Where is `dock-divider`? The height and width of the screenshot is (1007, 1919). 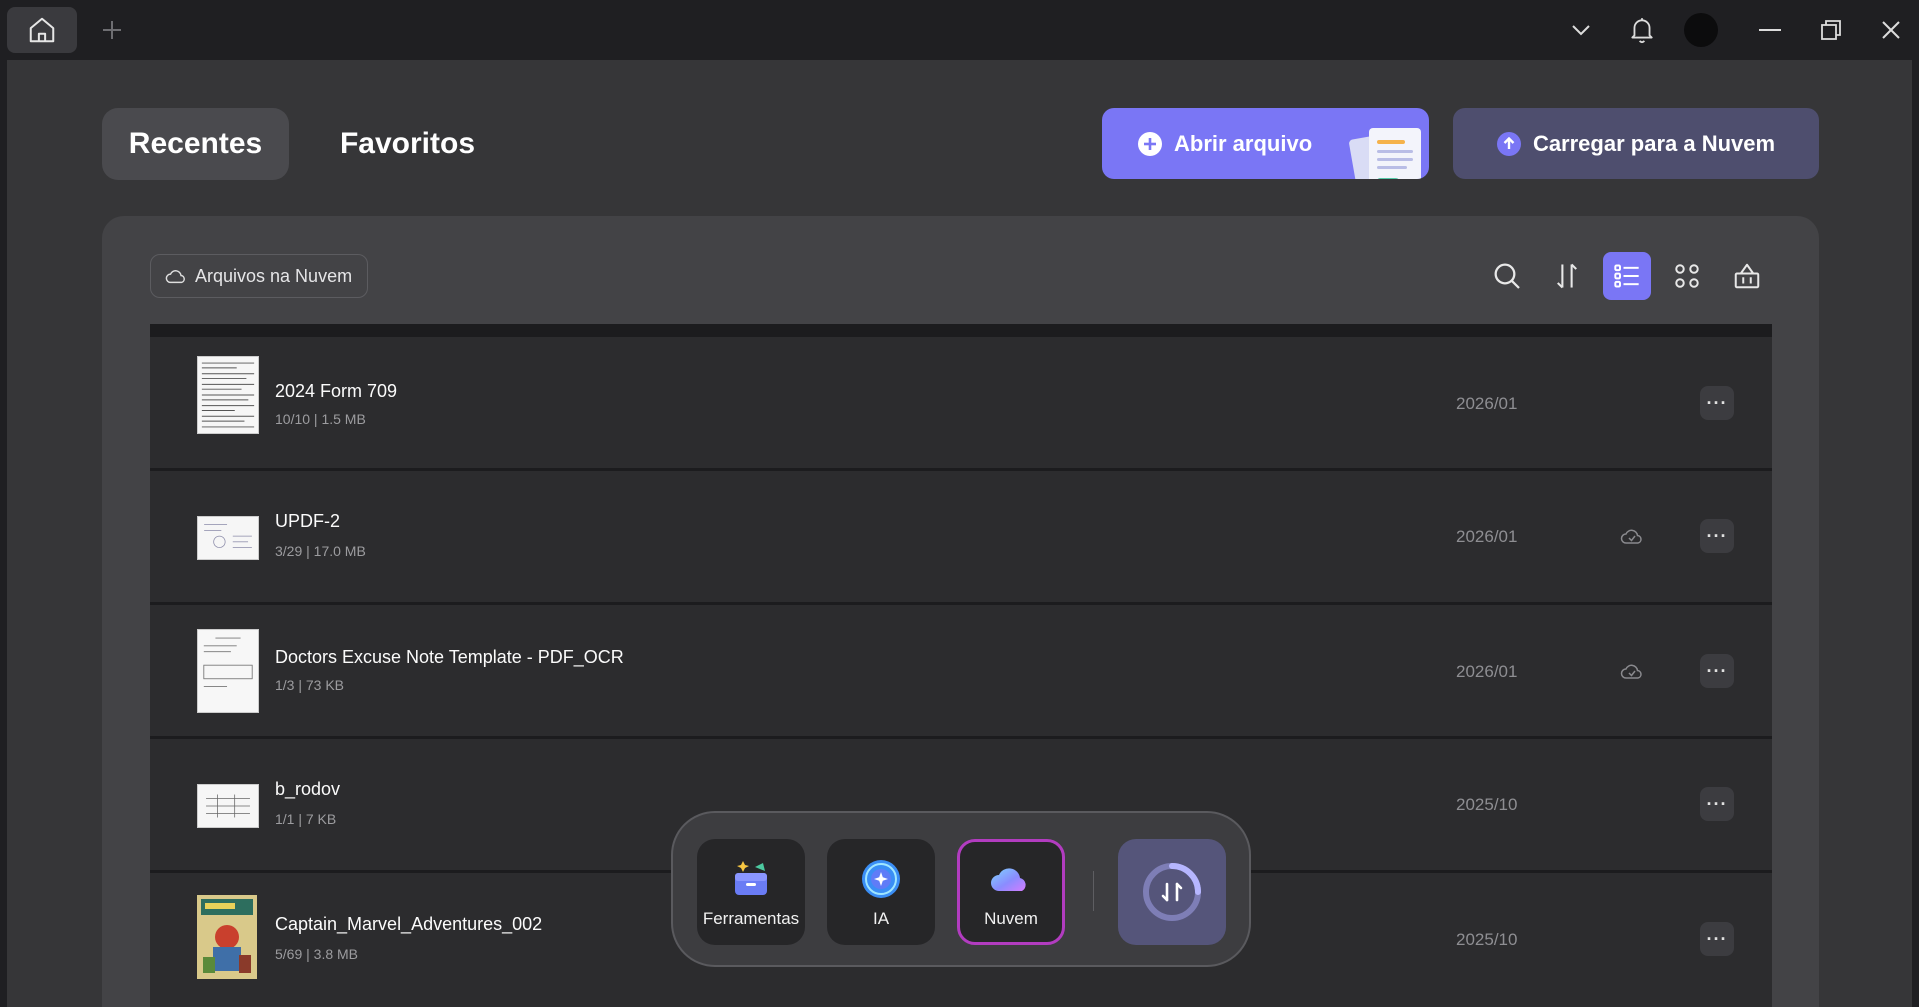
dock-divider is located at coordinates (1093, 891).